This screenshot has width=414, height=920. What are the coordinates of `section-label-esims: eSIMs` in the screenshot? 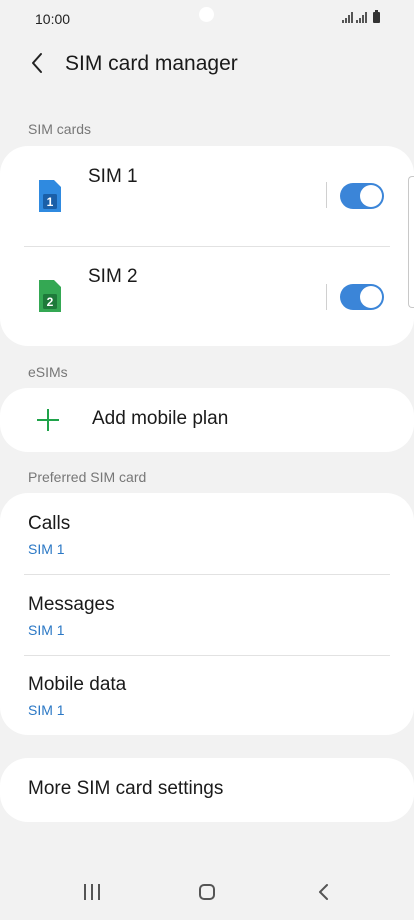 It's located at (48, 372).